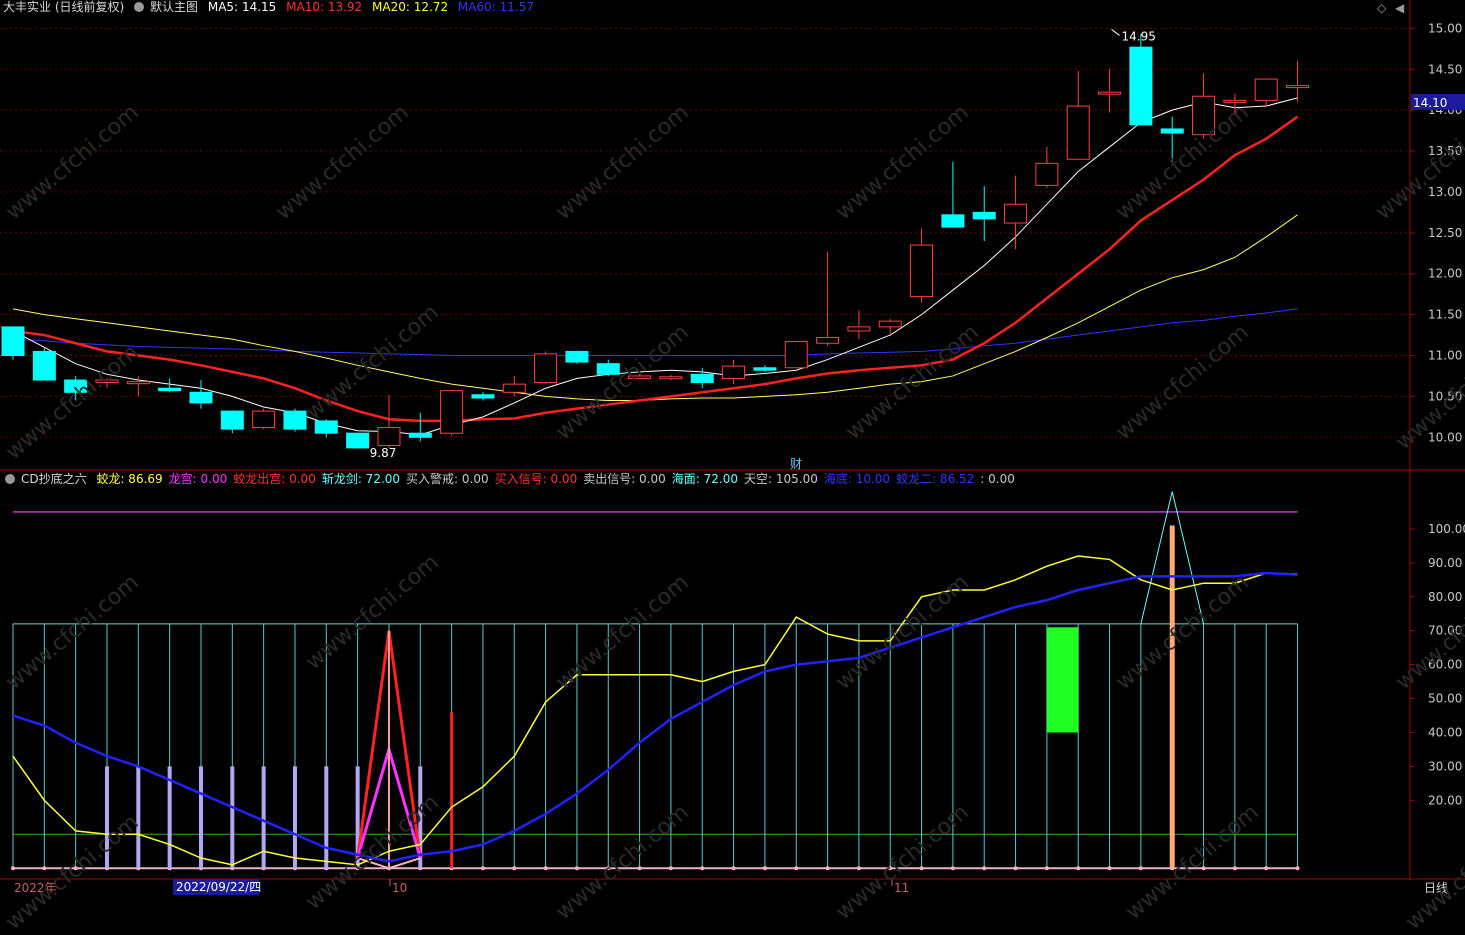 This screenshot has height=935, width=1465. I want to click on price-tick-label: 12.00, so click(1445, 274).